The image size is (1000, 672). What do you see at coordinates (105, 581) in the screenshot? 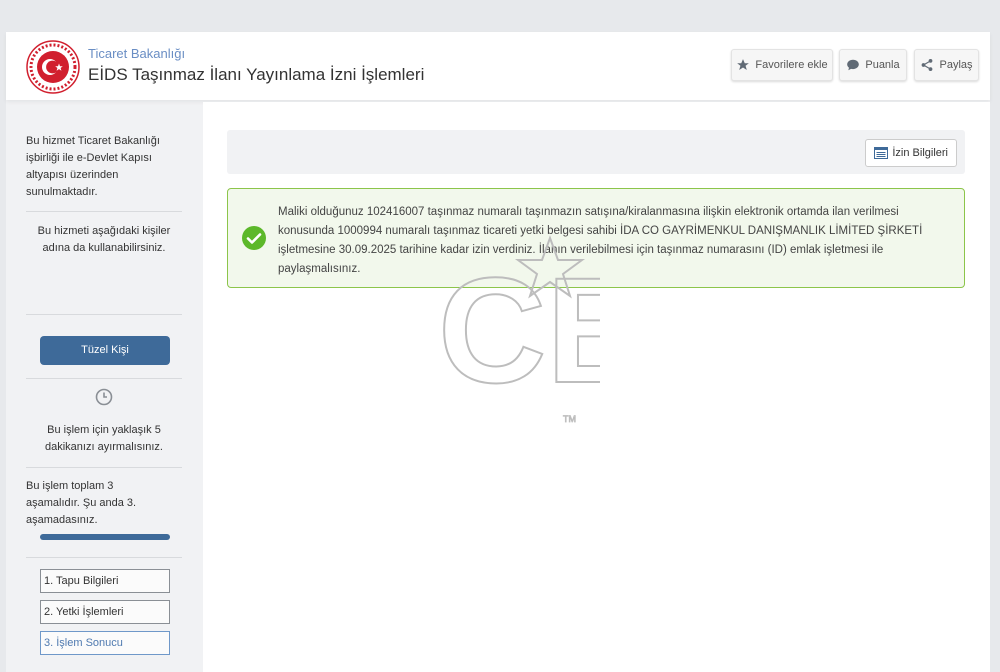
I see `step-tapu-bilgileri: 1. Tapu Bilgileri` at bounding box center [105, 581].